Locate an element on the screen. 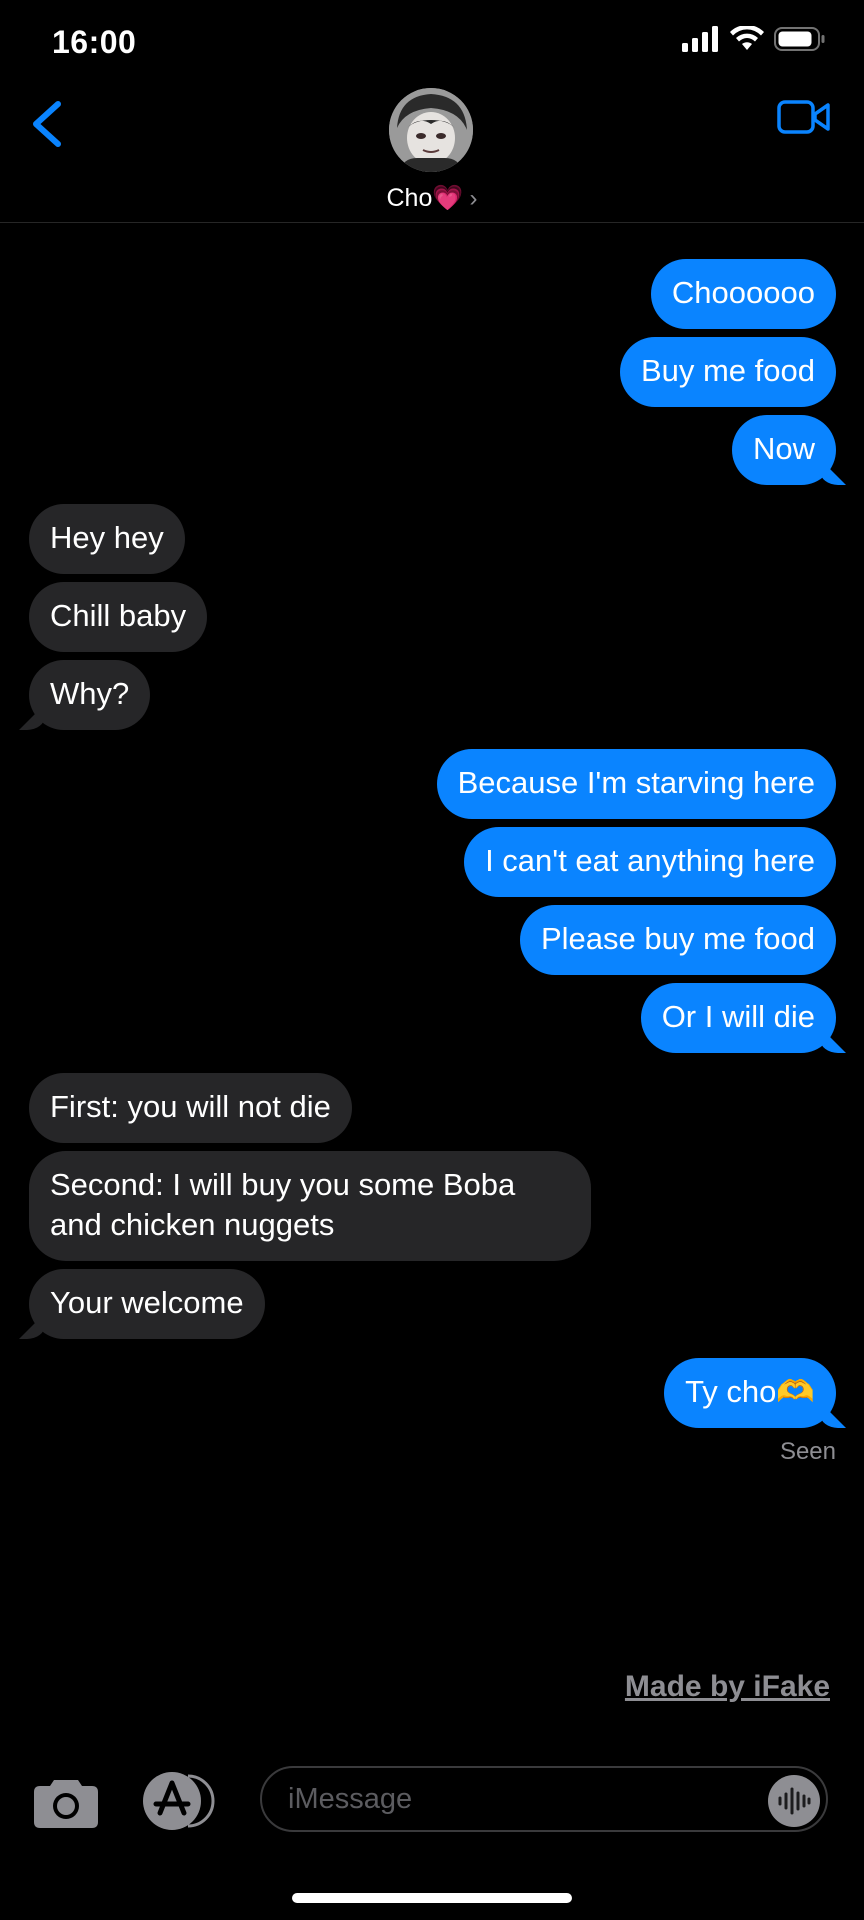 The width and height of the screenshot is (864, 1920). chevron-right-icon: › is located at coordinates (473, 198).